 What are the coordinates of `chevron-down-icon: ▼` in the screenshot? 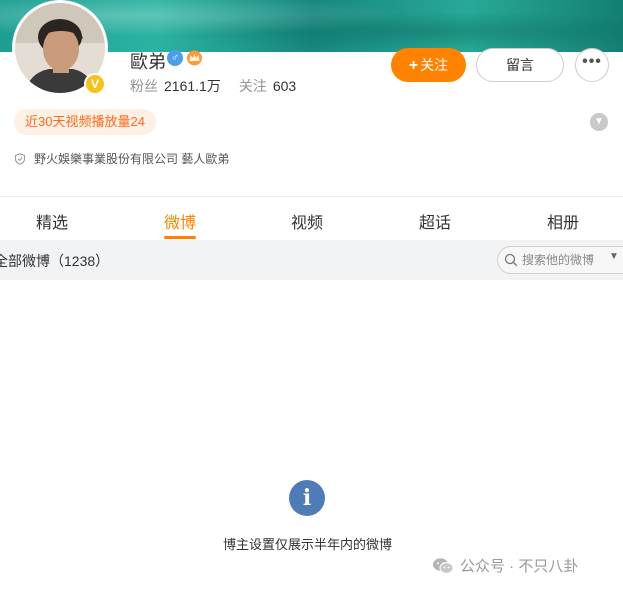 It's located at (599, 122).